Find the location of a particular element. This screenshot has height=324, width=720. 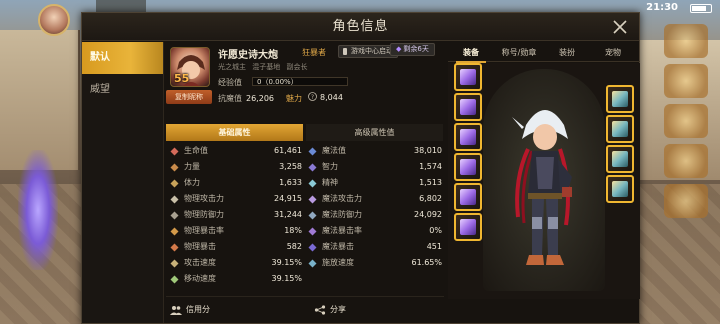

shield-icon is located at coordinates (174, 215).